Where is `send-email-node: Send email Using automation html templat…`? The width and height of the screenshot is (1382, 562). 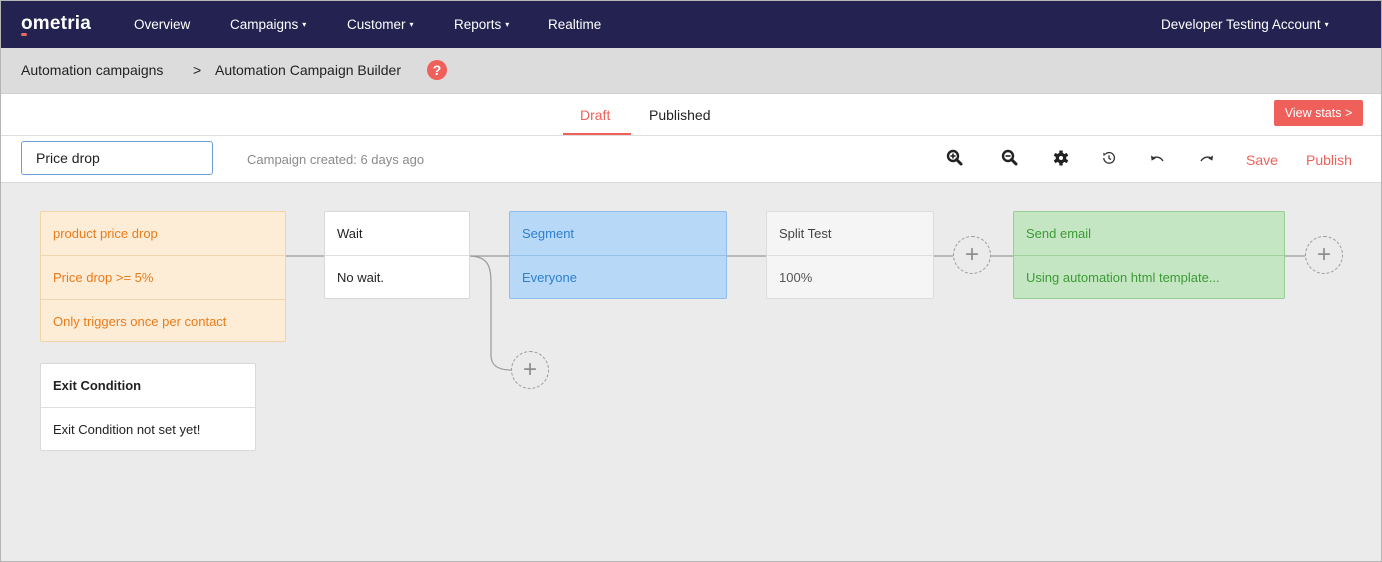
send-email-node: Send email Using automation html templat… is located at coordinates (1149, 255).